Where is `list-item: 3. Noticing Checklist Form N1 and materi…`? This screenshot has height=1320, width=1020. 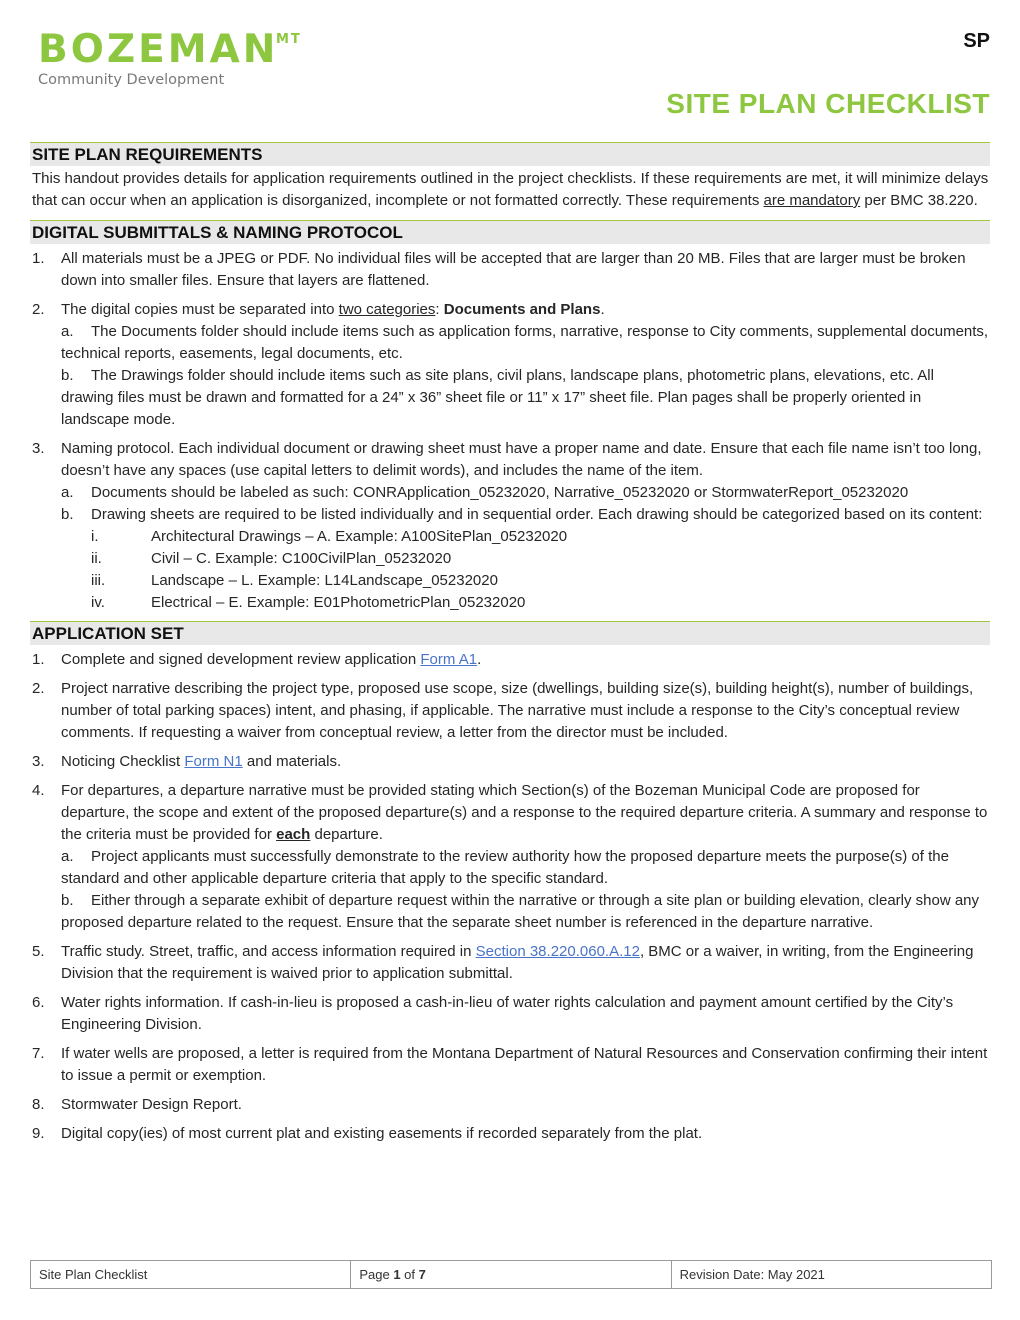 list-item: 3. Noticing Checklist Form N1 and materi… is located at coordinates (510, 762).